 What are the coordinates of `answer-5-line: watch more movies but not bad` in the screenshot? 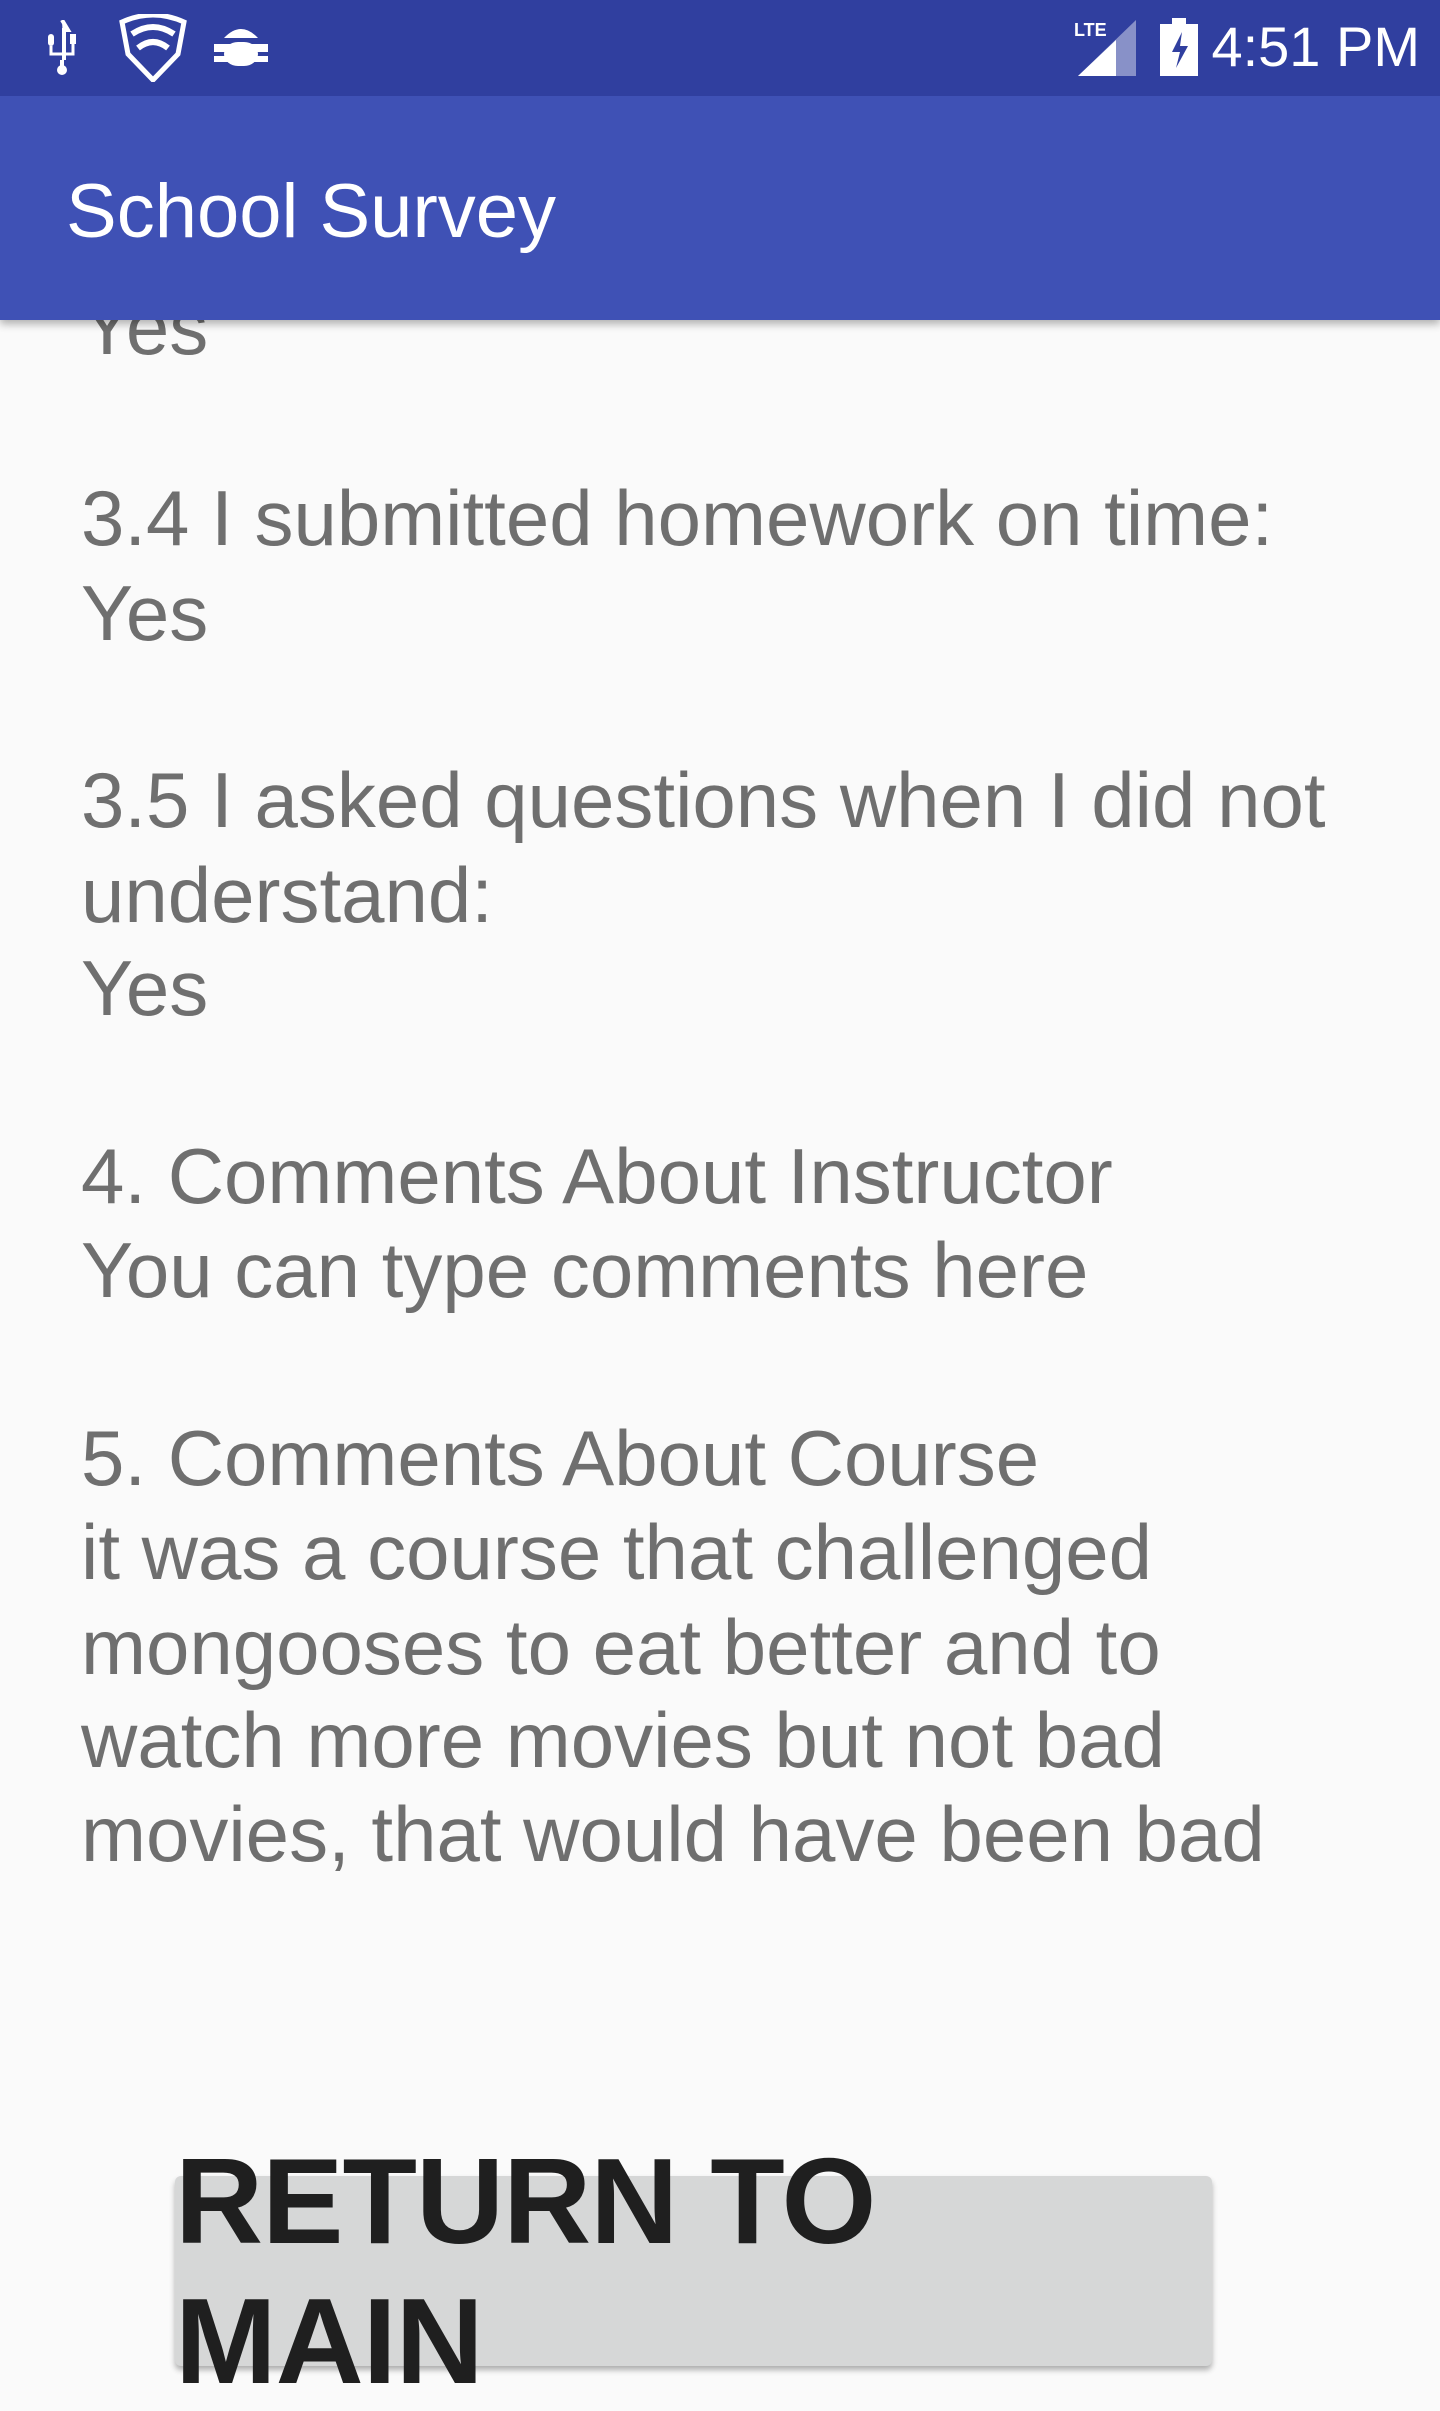 It's located at (623, 1740).